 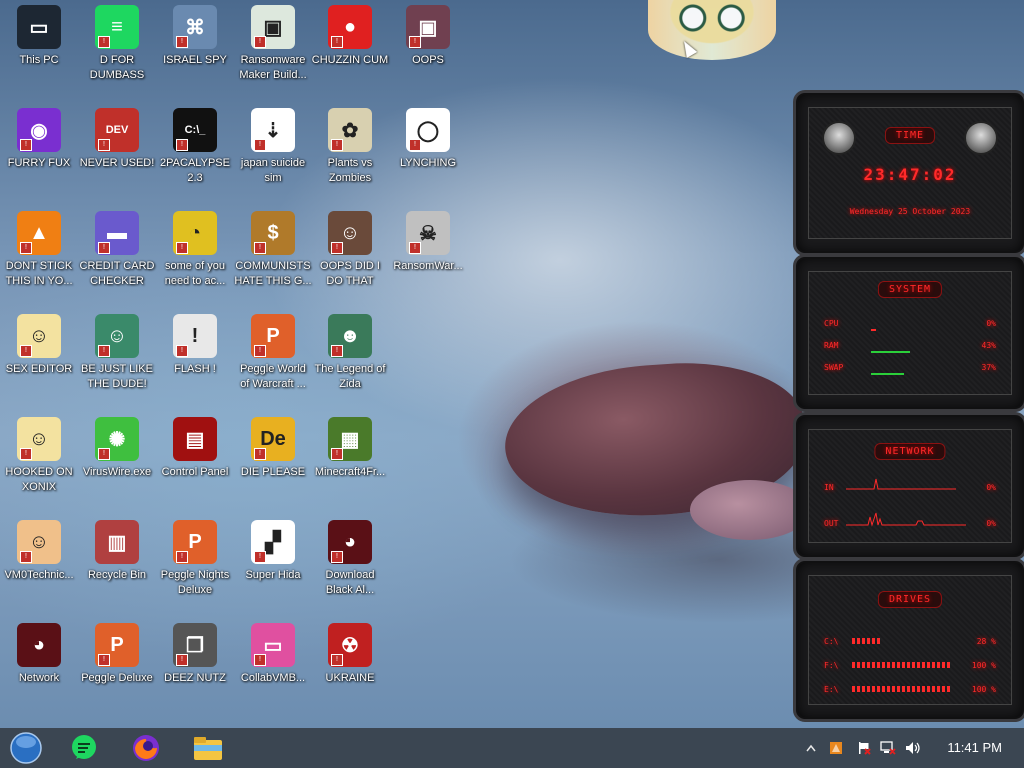 I want to click on desktop-icon: ◯! LYNCHING, so click(x=428, y=137).